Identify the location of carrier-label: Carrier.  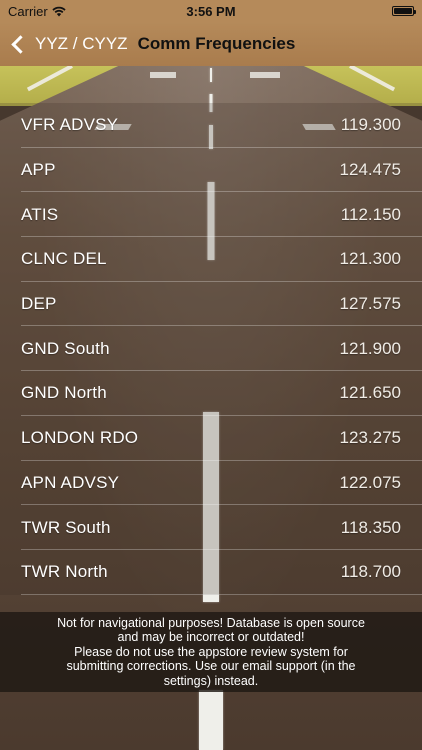
(28, 11).